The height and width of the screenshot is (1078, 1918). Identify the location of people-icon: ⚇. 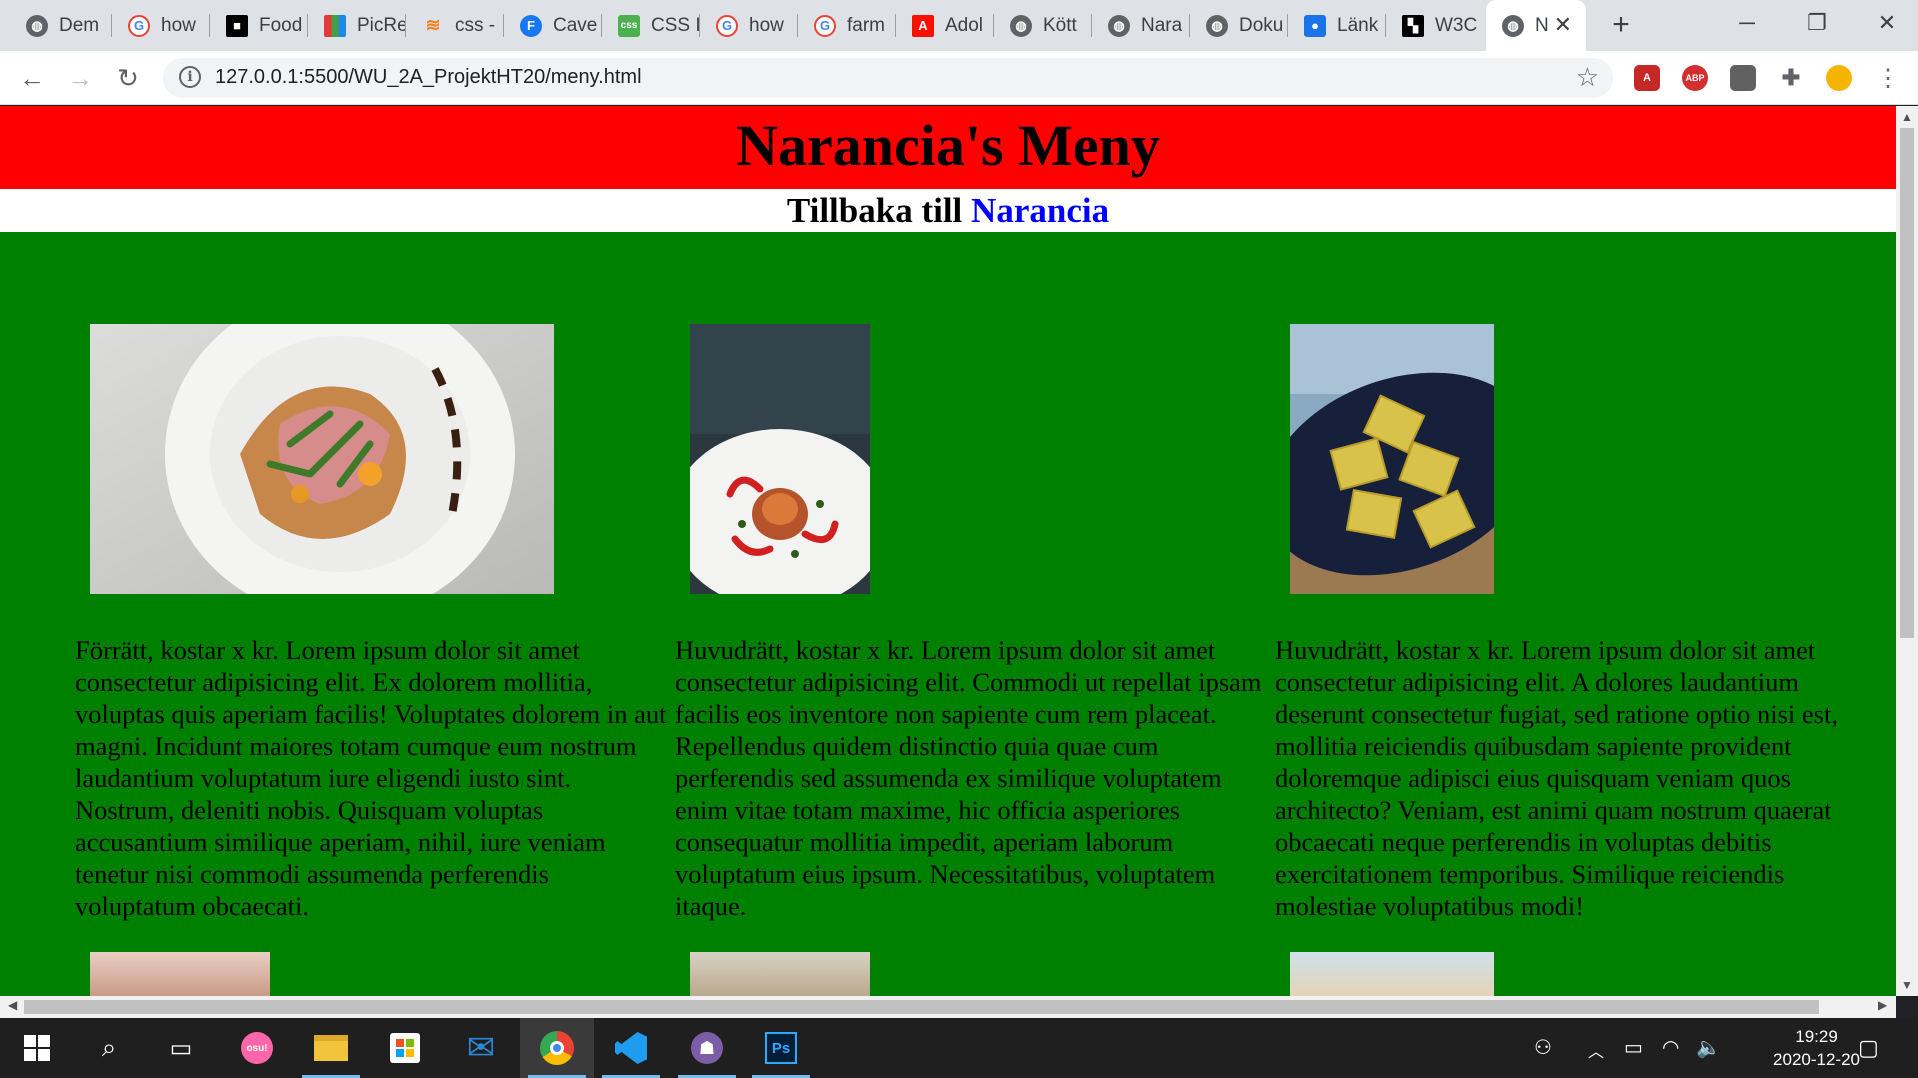
(1543, 1047).